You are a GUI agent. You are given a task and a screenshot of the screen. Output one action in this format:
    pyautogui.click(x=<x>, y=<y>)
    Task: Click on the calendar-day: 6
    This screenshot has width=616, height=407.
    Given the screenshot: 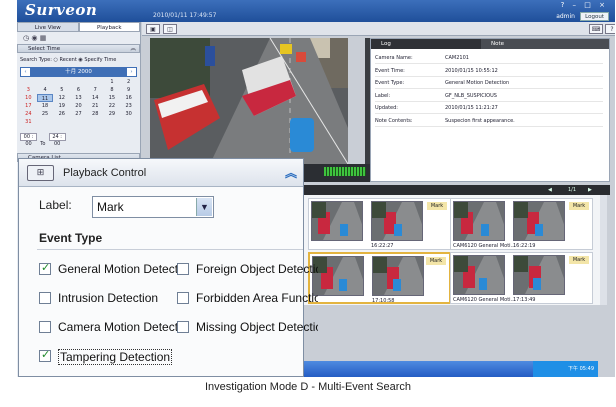 What is the action you would take?
    pyautogui.click(x=78, y=90)
    